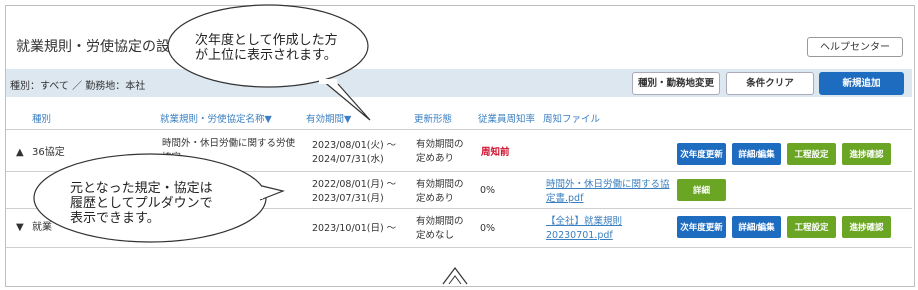 The height and width of the screenshot is (290, 918). What do you see at coordinates (272, 193) in the screenshot?
I see `callout-pointer-bottom` at bounding box center [272, 193].